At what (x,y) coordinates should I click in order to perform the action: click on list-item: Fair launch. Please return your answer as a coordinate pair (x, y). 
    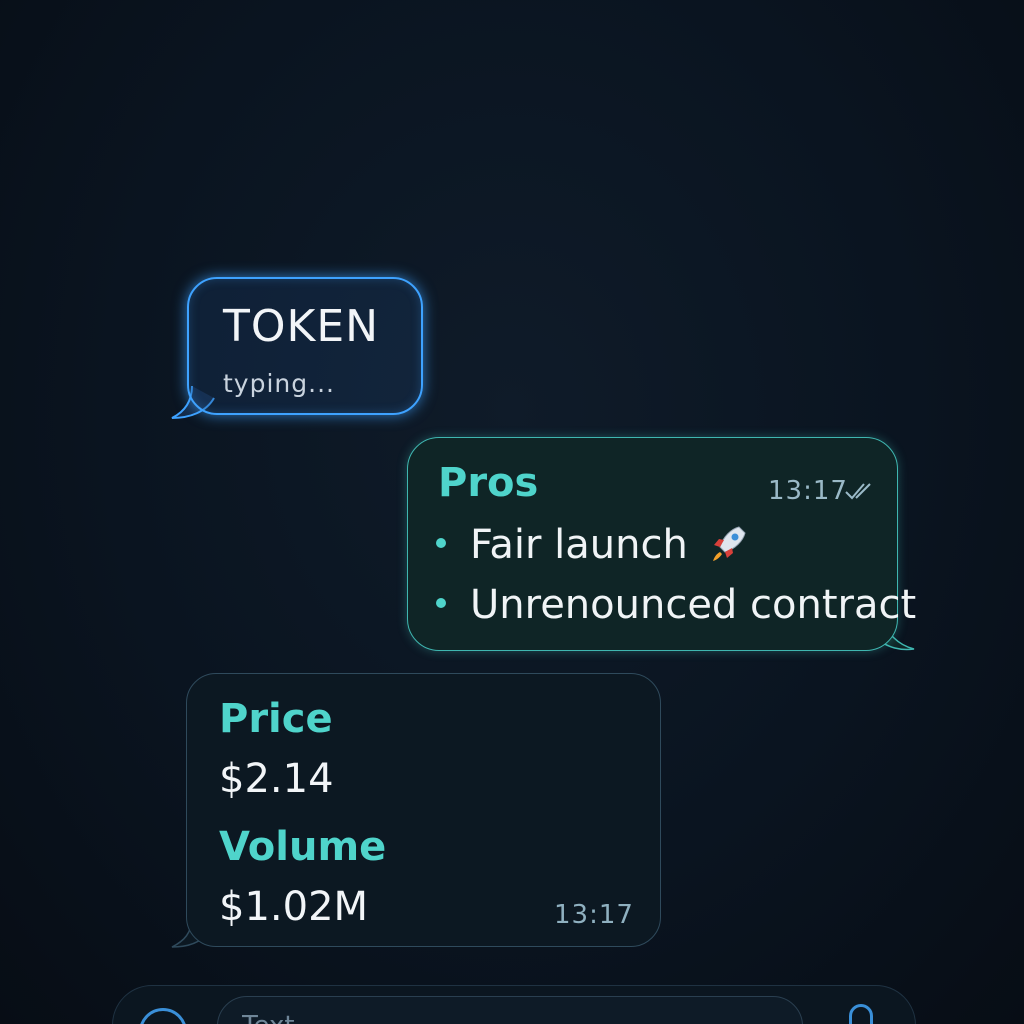
    Looking at the image, I should click on (592, 545).